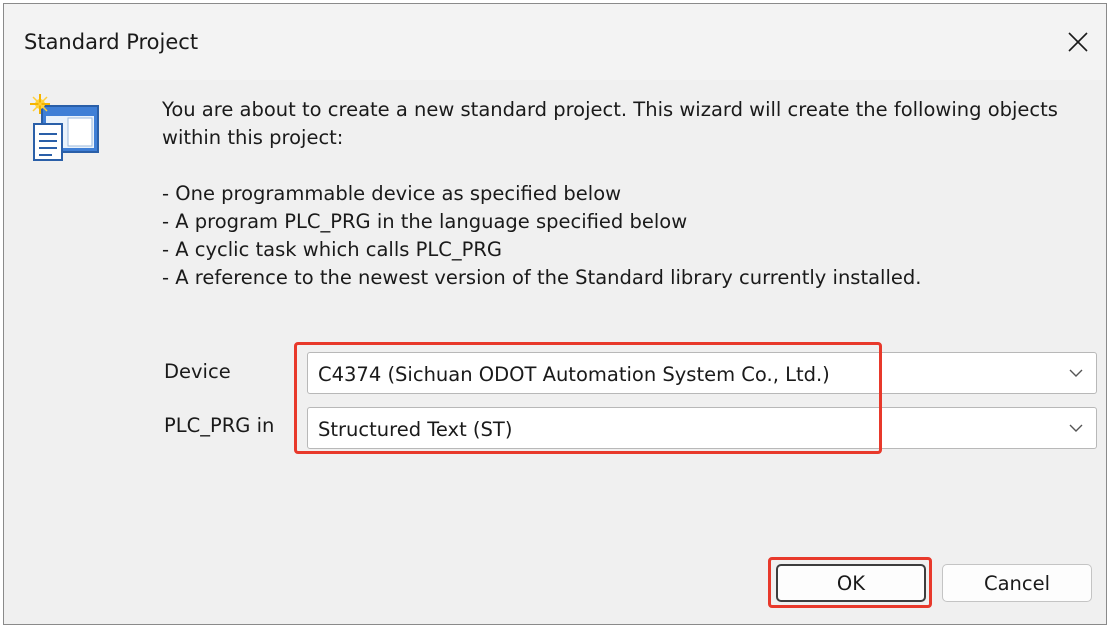 The width and height of the screenshot is (1110, 628). Describe the element at coordinates (332, 249) in the screenshot. I see `list-item: - A cyclic task which calls PLC_PRG` at that location.